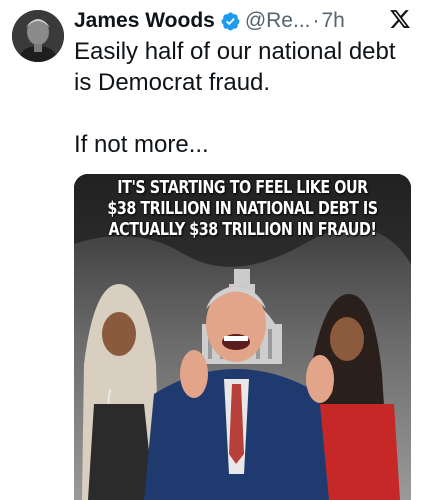 This screenshot has height=500, width=421. I want to click on meme-caption-line: IT'S STARTING TO FEEL LIKE OUR, so click(242, 188).